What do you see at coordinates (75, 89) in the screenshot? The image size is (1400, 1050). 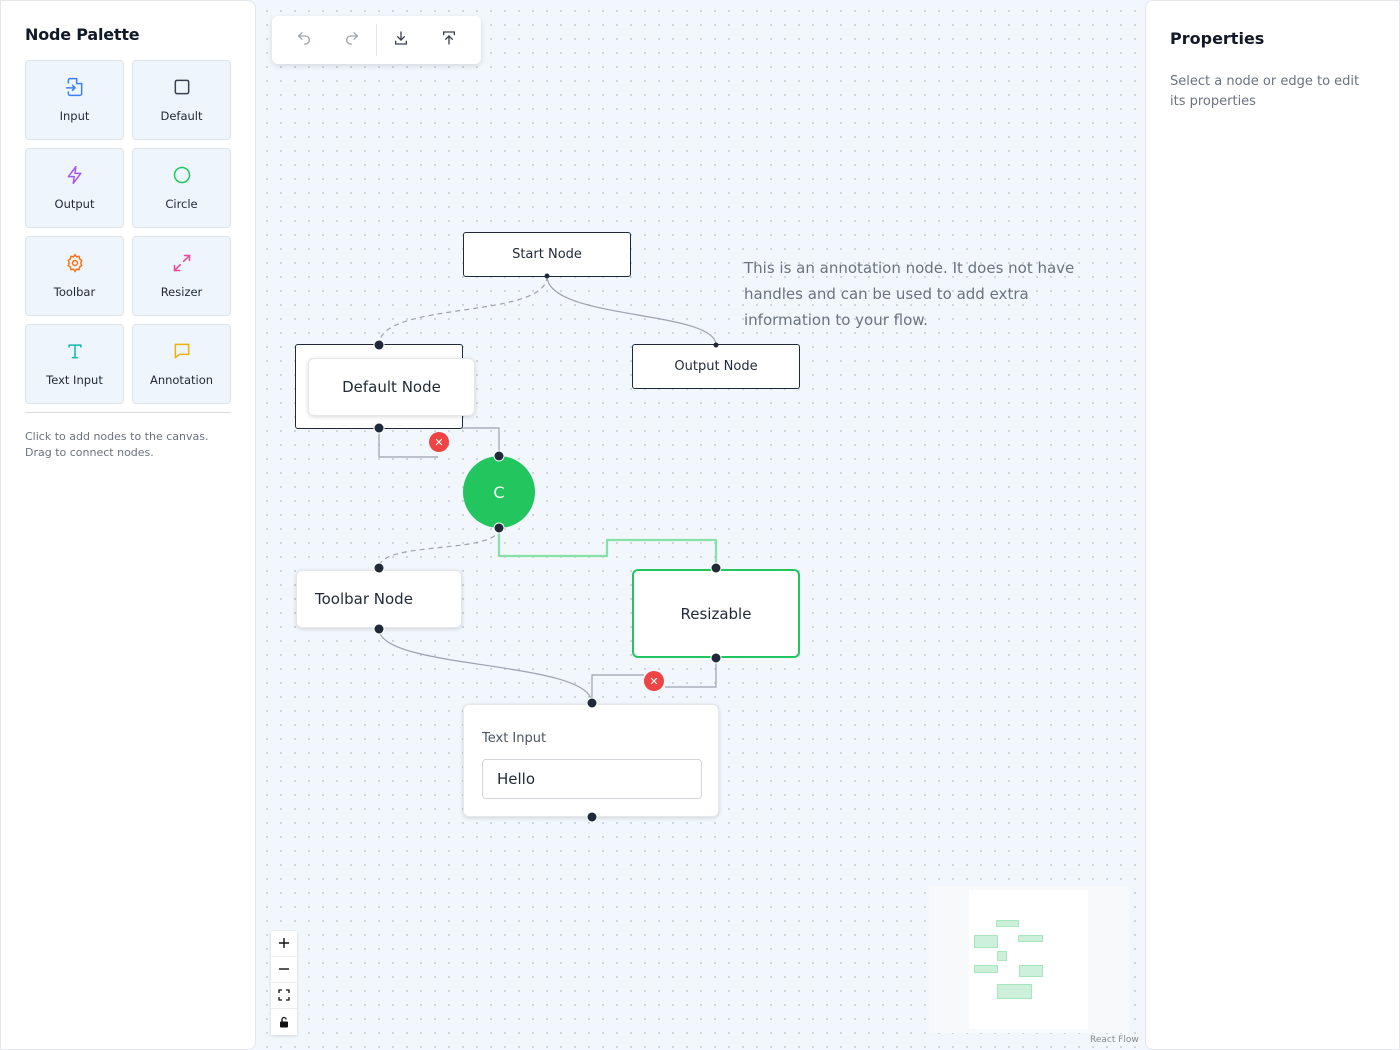 I see `input-icon` at bounding box center [75, 89].